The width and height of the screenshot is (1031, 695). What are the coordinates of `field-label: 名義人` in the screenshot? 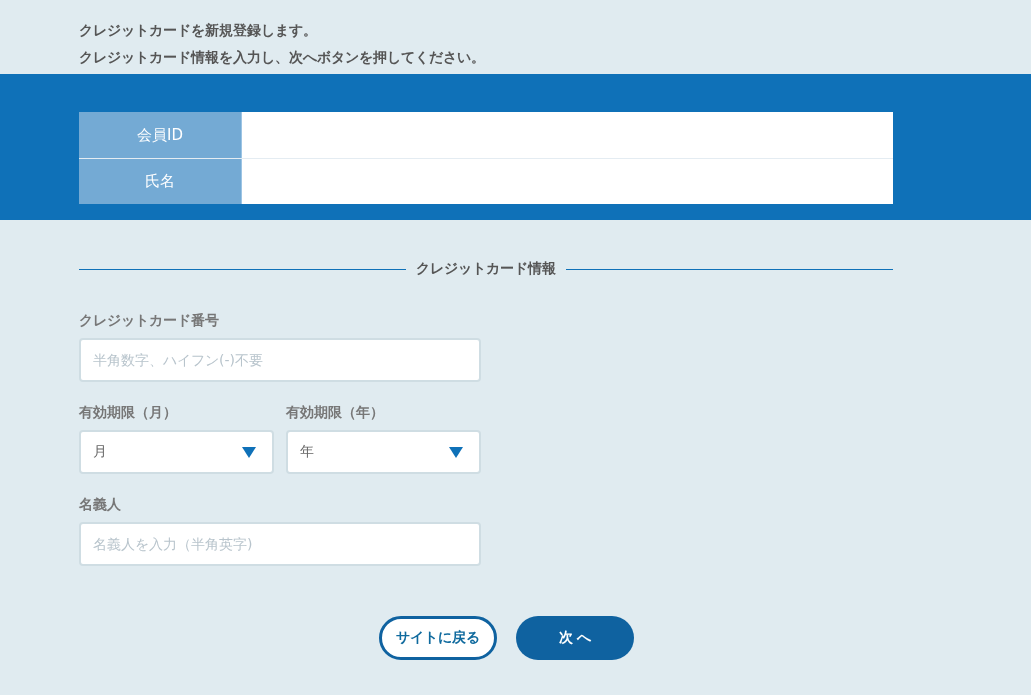 It's located at (100, 505).